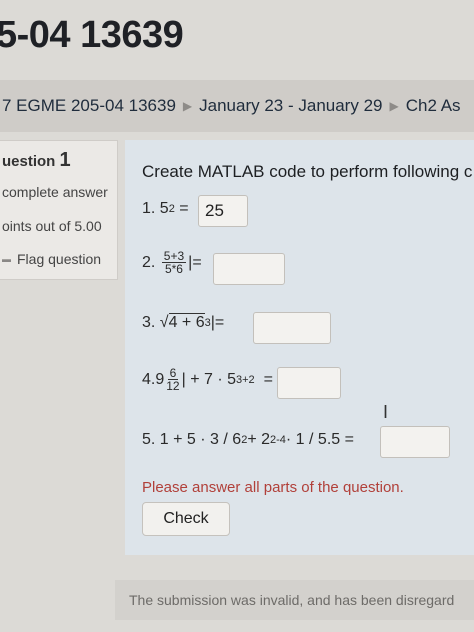  Describe the element at coordinates (164, 322) in the screenshot. I see `radical-icon: √` at that location.